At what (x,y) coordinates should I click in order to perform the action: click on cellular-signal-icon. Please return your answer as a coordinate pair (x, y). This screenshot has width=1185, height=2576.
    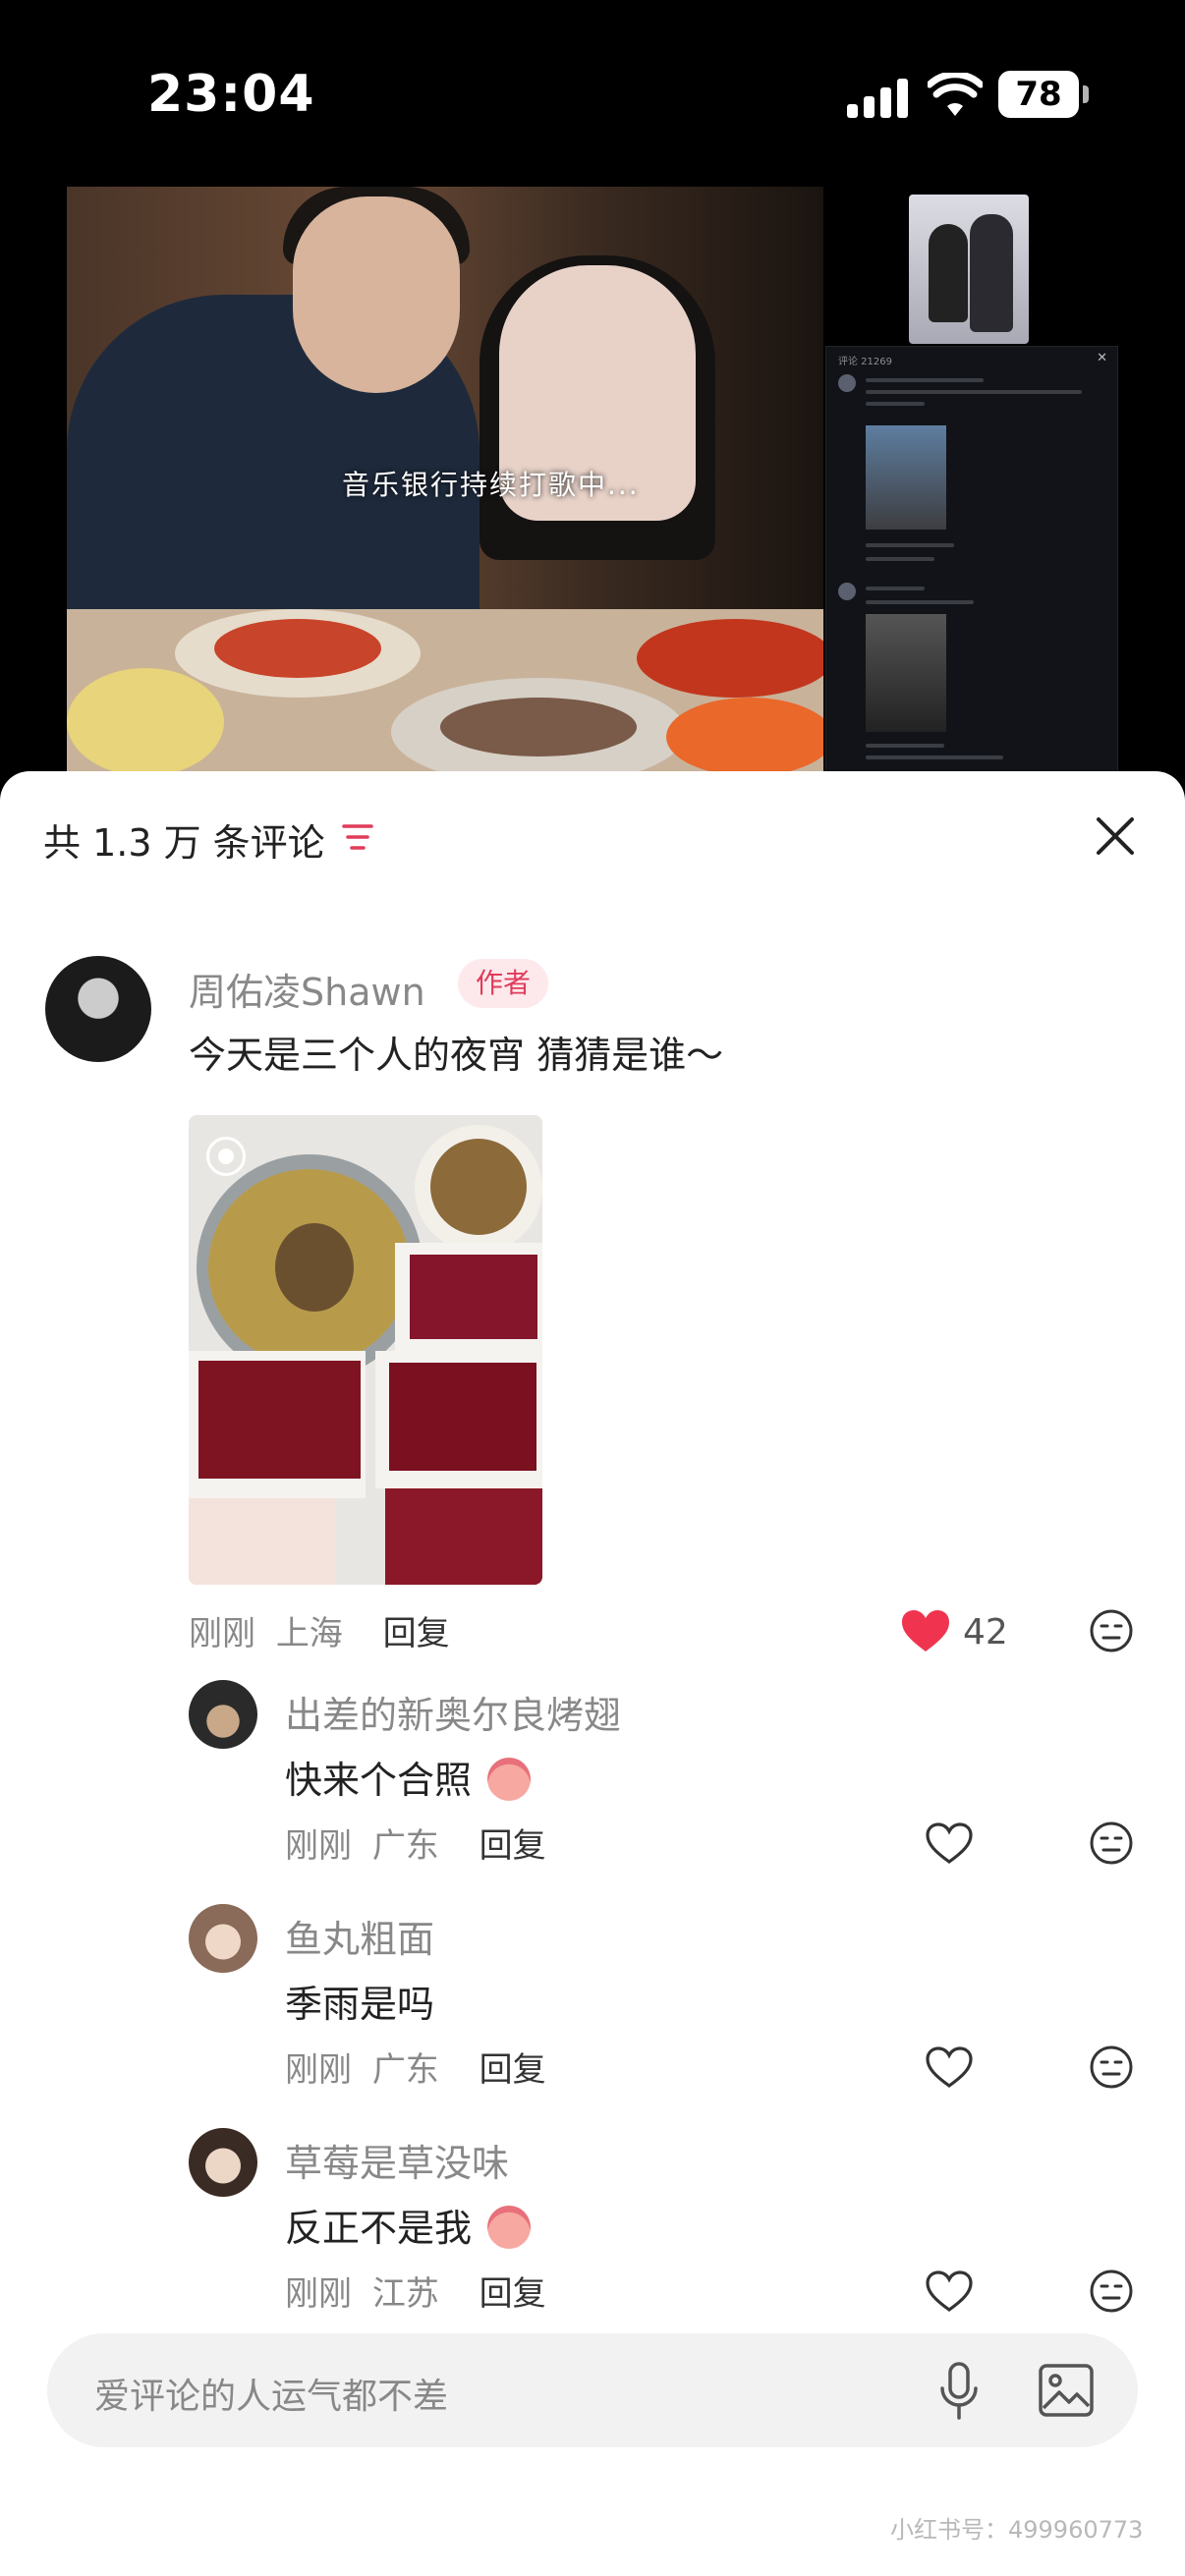
    Looking at the image, I should click on (879, 97).